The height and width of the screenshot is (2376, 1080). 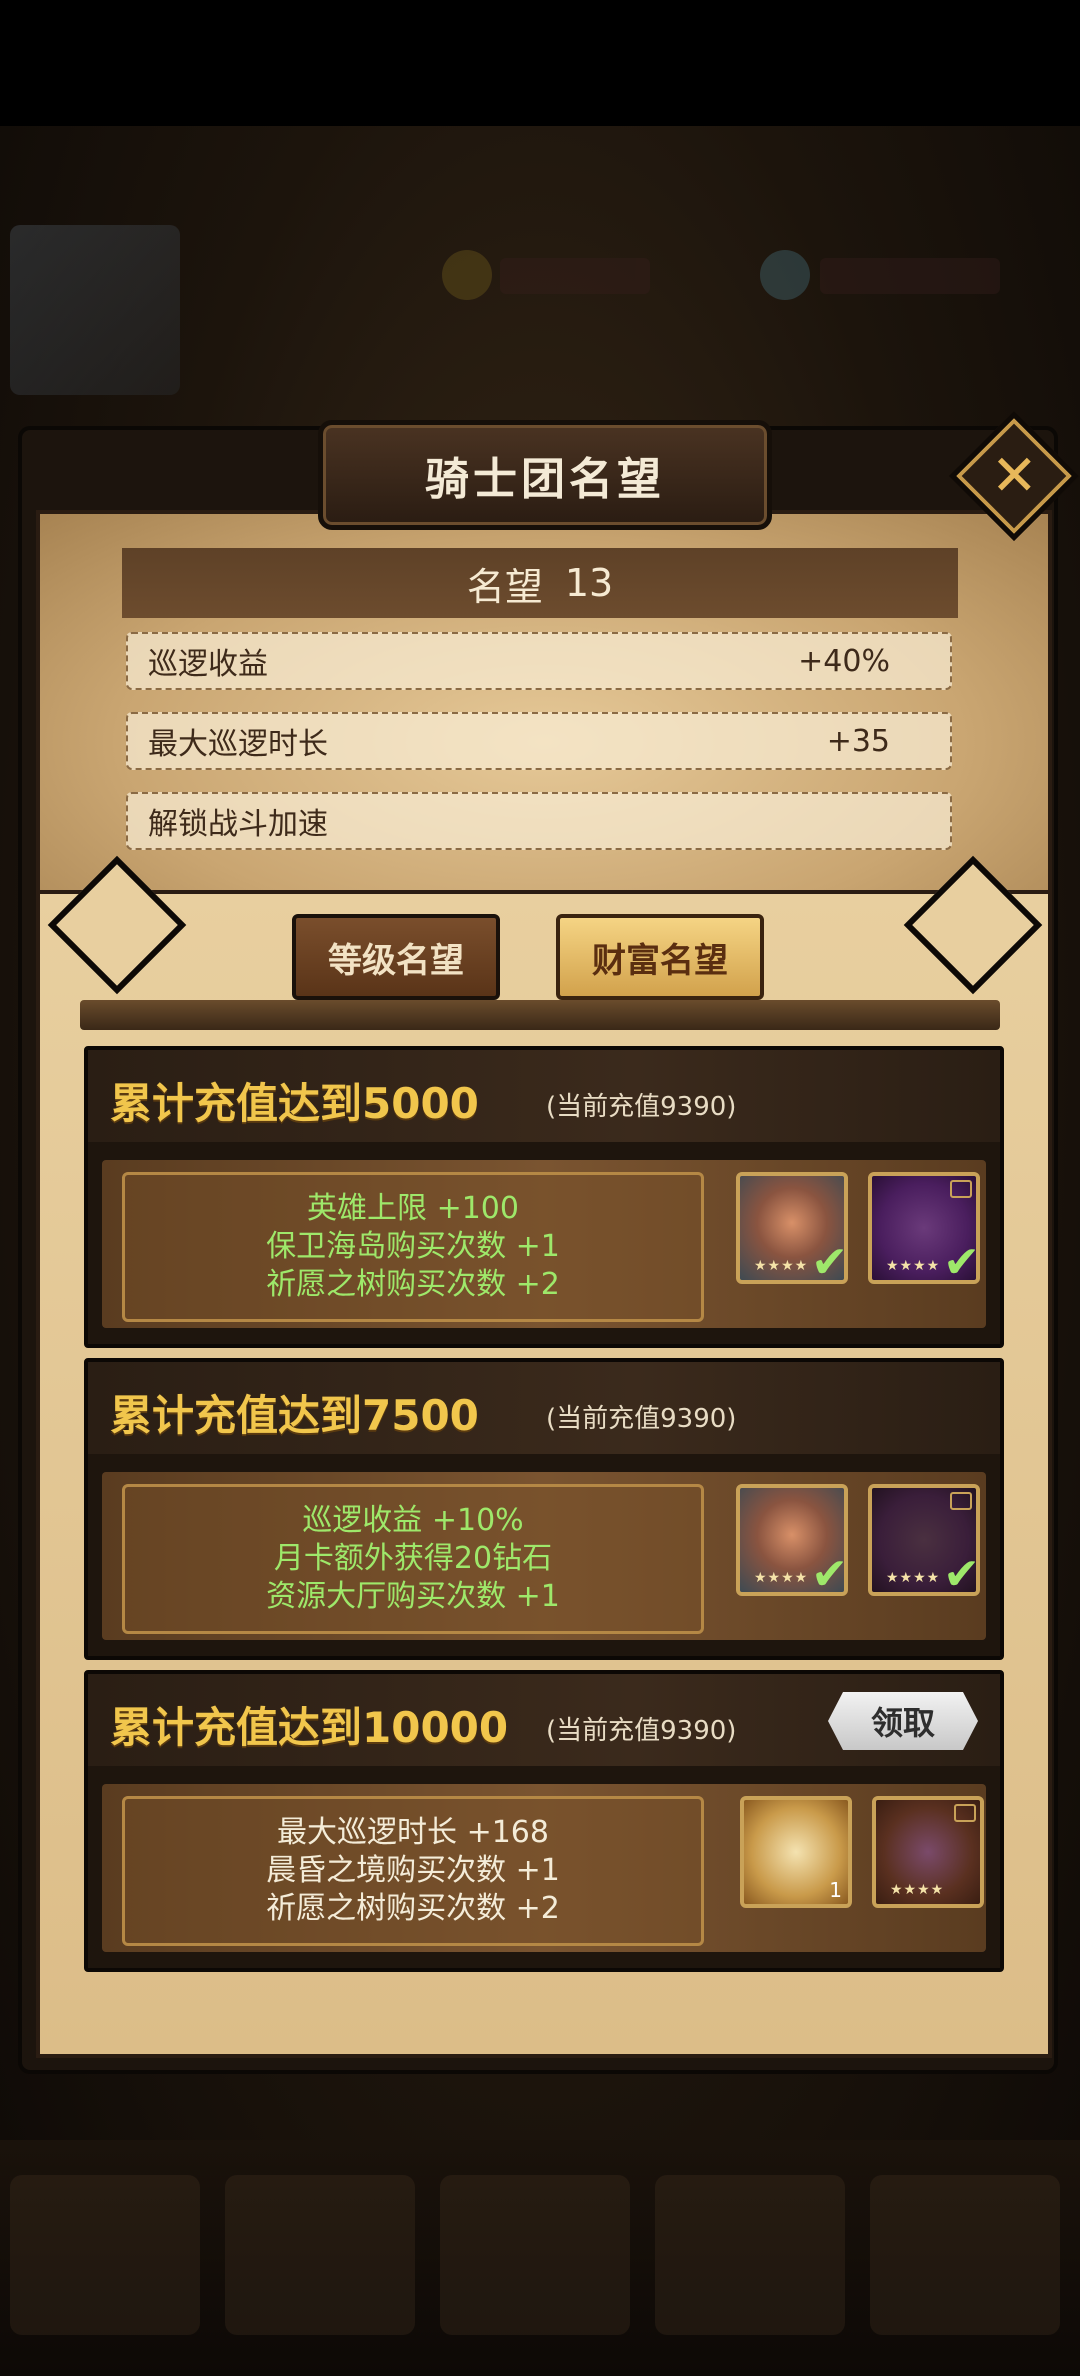 What do you see at coordinates (540, 1015) in the screenshot?
I see `list-top-edge` at bounding box center [540, 1015].